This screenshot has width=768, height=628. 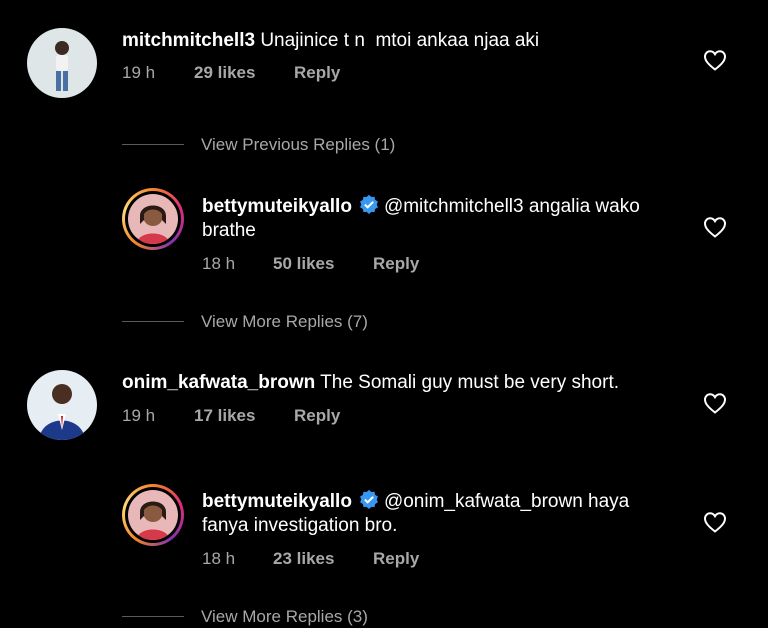 What do you see at coordinates (511, 206) in the screenshot?
I see `reply-body-line1: @mitchmitchell3 angalia wako` at bounding box center [511, 206].